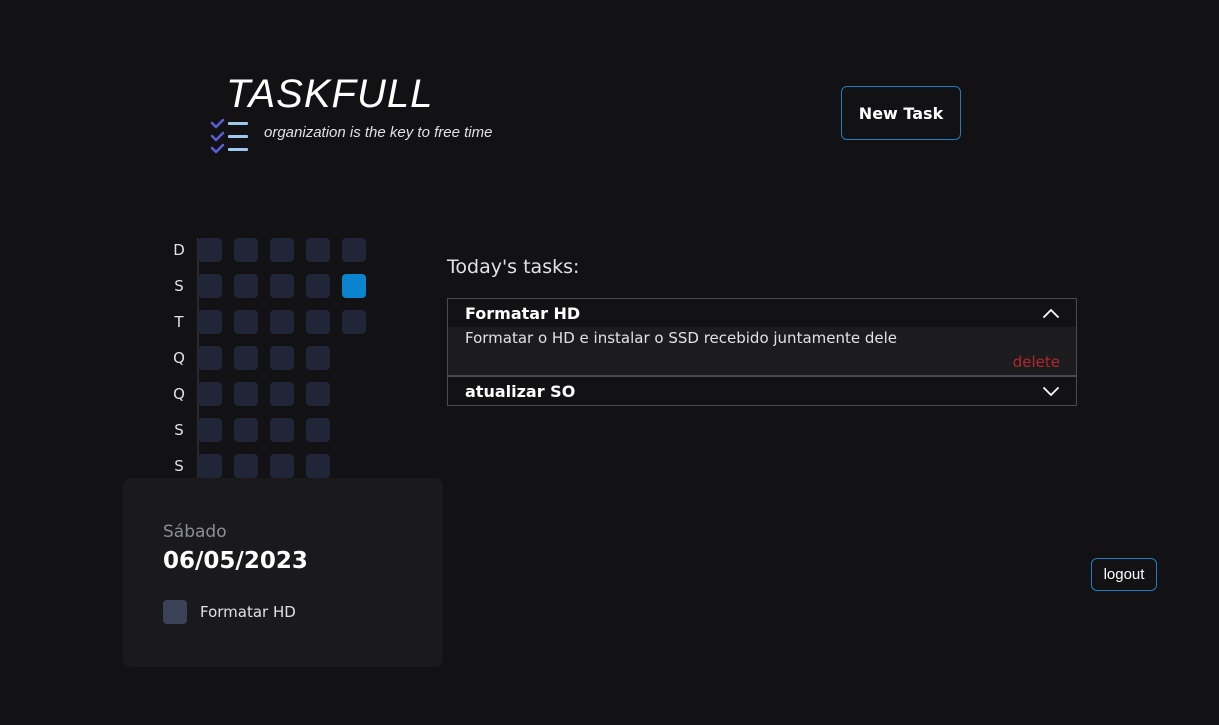 Image resolution: width=1219 pixels, height=725 pixels. Describe the element at coordinates (762, 313) in the screenshot. I see `task-header-toggle: Formatar HD` at that location.